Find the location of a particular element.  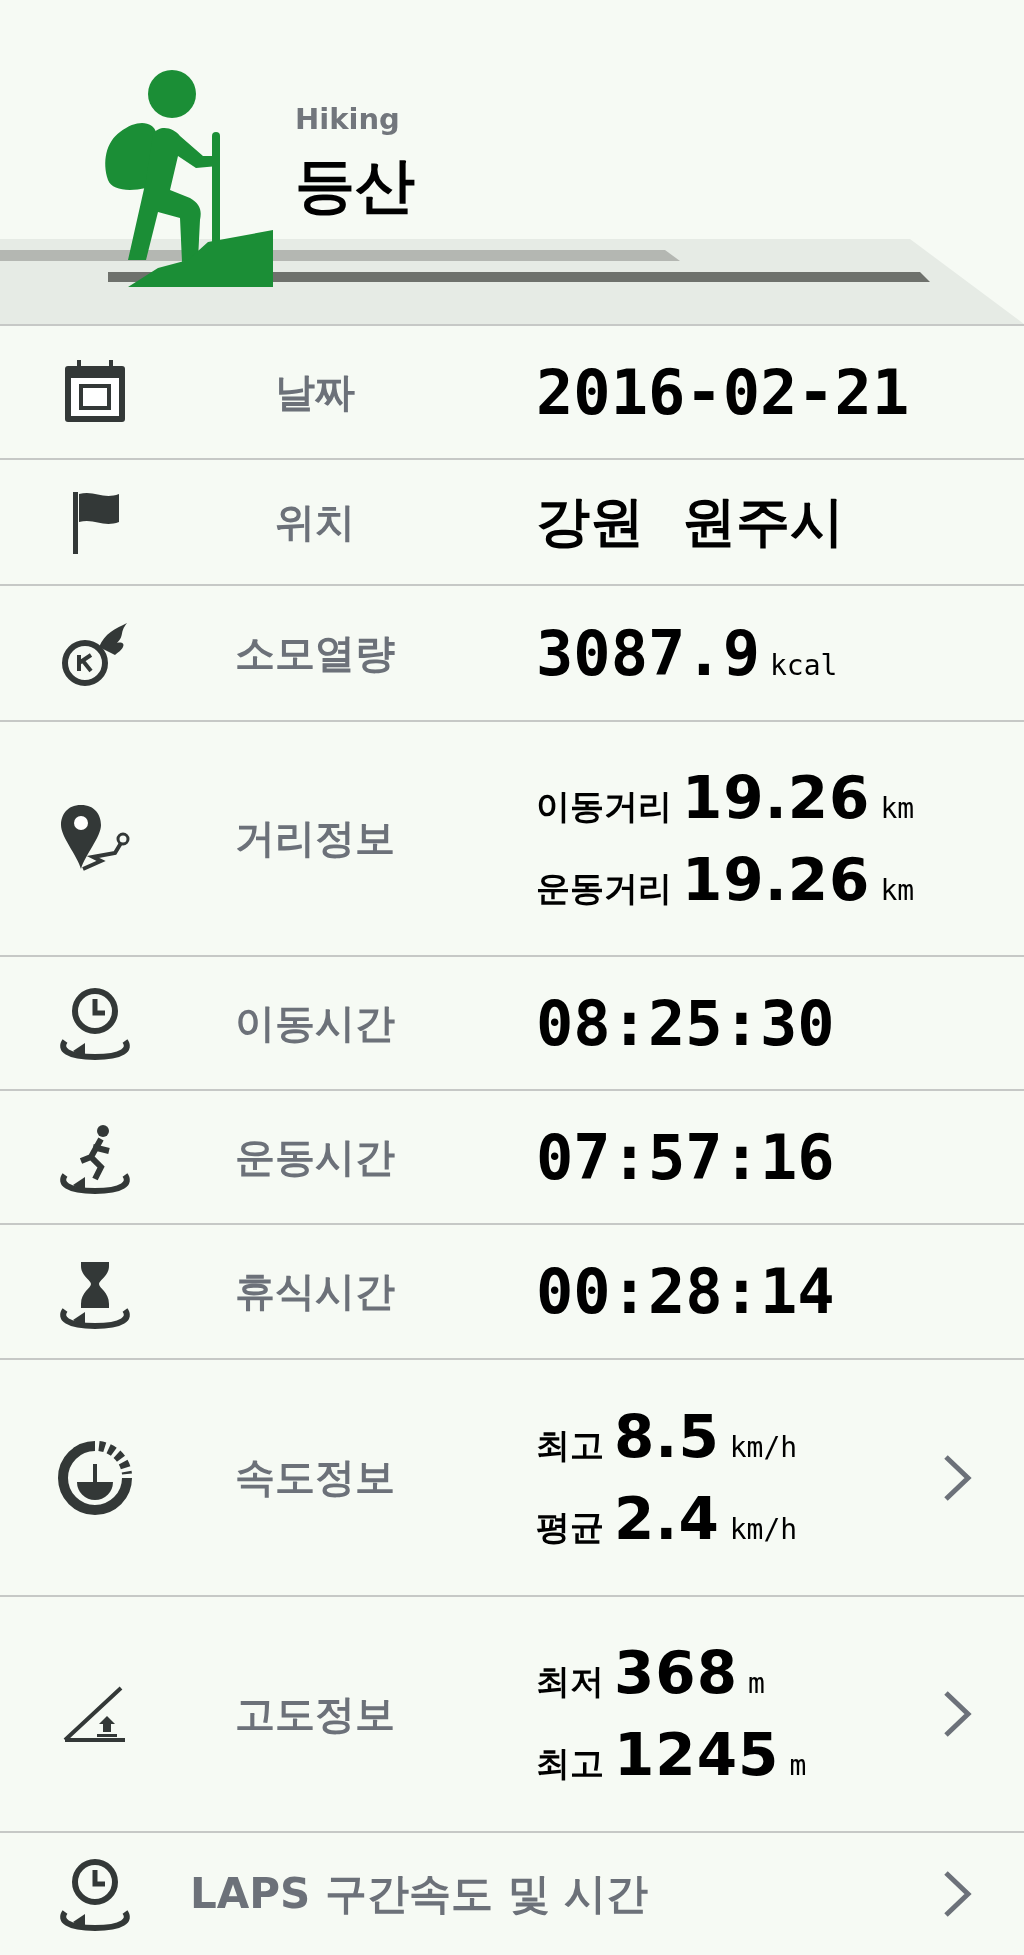

row-value: 1245 is located at coordinates (697, 1755).